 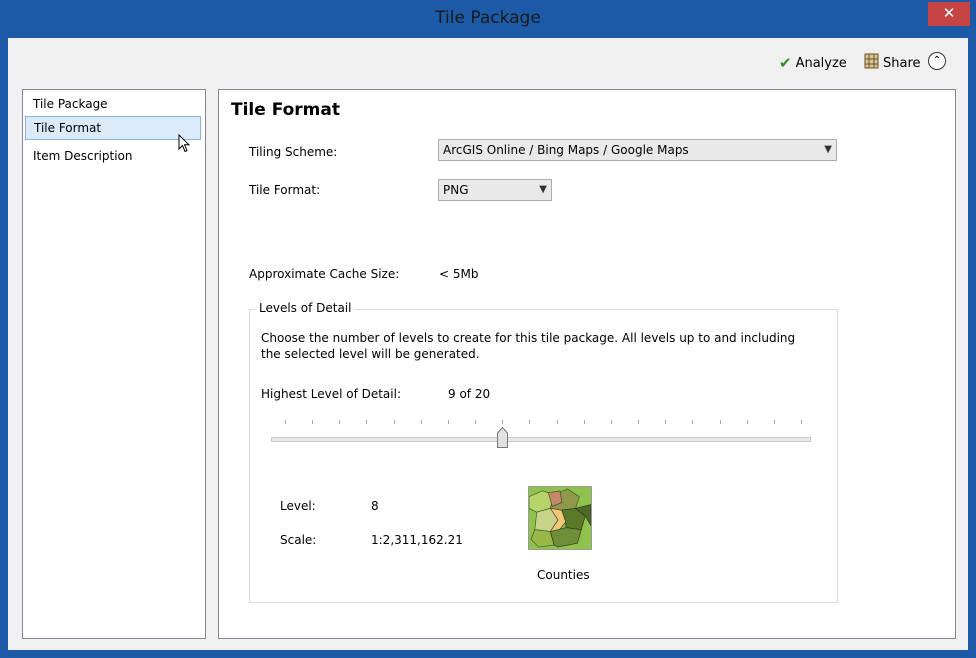 What do you see at coordinates (113, 104) in the screenshot?
I see `sidebar-item-tile-package: Tile Package` at bounding box center [113, 104].